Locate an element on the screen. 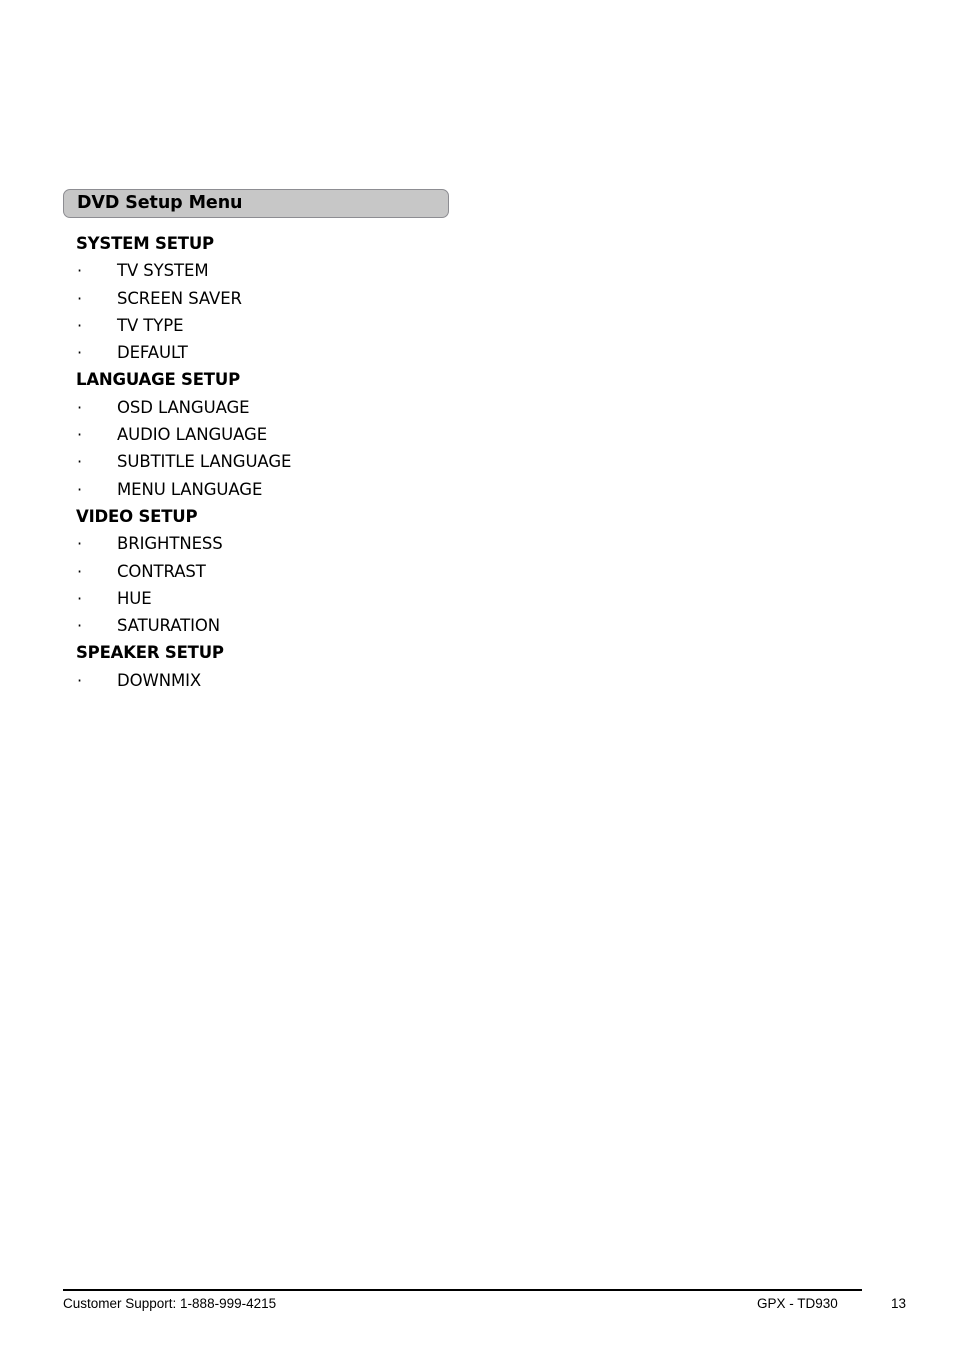 The width and height of the screenshot is (954, 1354). footer-divider is located at coordinates (462, 1290).